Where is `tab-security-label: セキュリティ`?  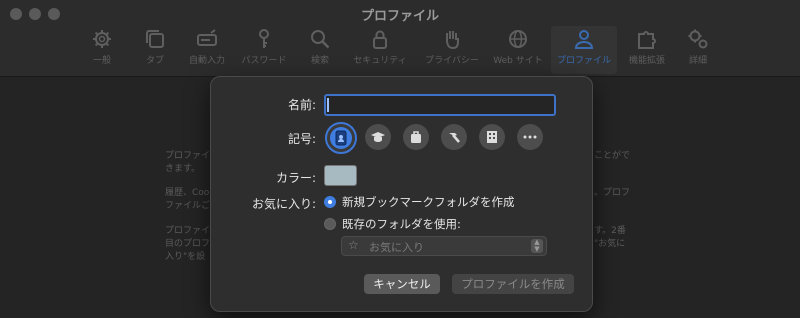 tab-security-label: セキュリティ is located at coordinates (380, 61).